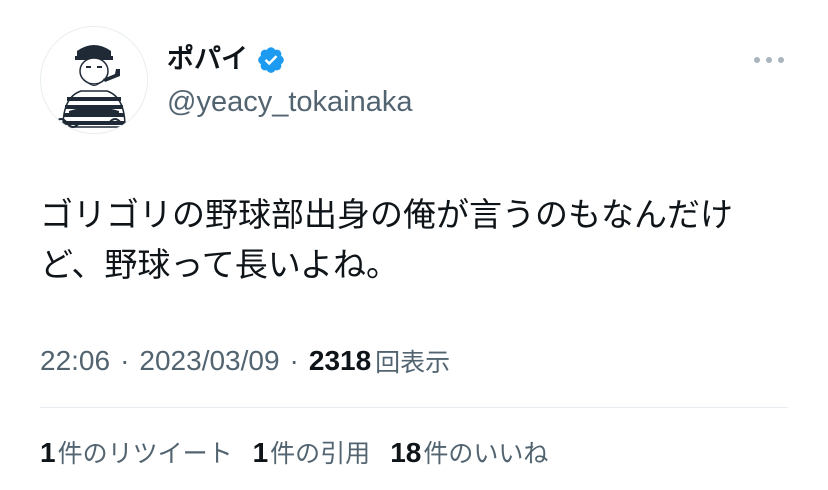  I want to click on more-options-button, so click(769, 60).